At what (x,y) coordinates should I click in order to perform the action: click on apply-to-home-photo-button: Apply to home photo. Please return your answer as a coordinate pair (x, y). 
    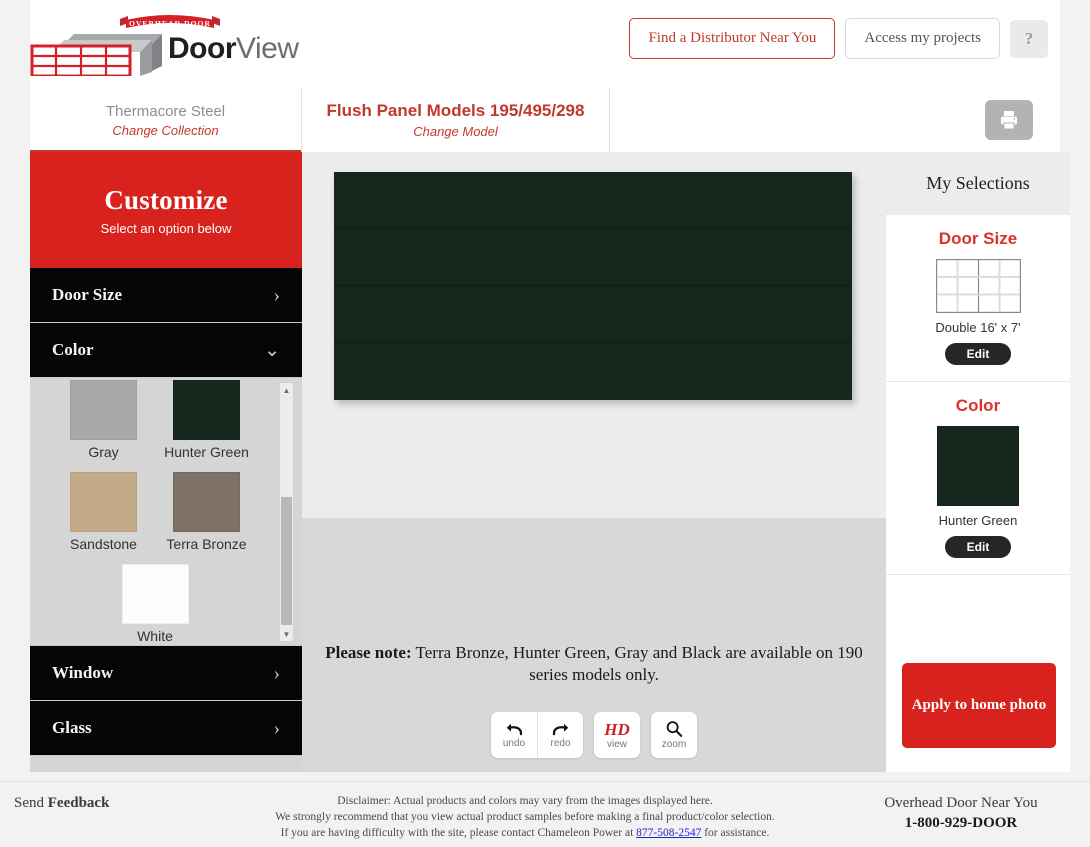
    Looking at the image, I should click on (979, 705).